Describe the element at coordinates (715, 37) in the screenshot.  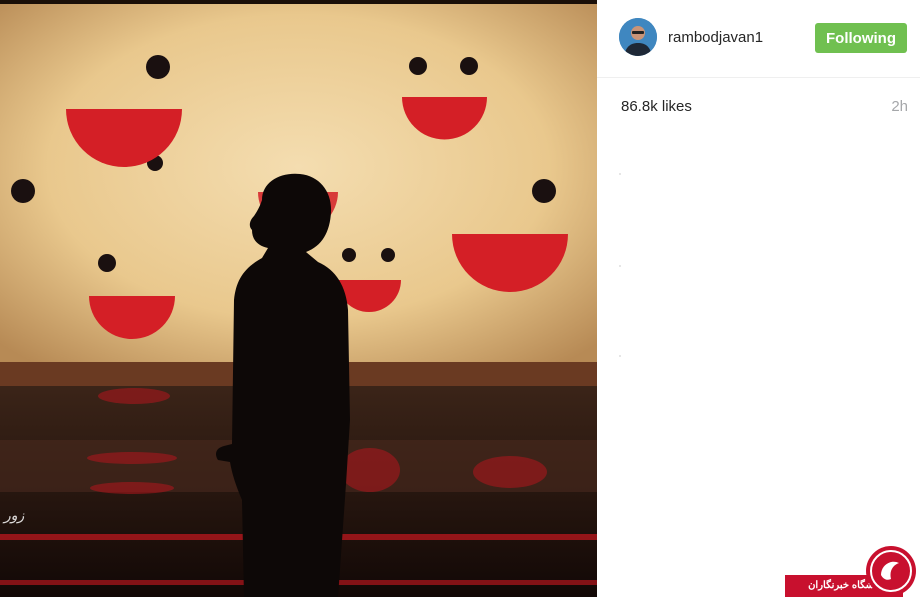
I see `username-link: rambodjavan1` at that location.